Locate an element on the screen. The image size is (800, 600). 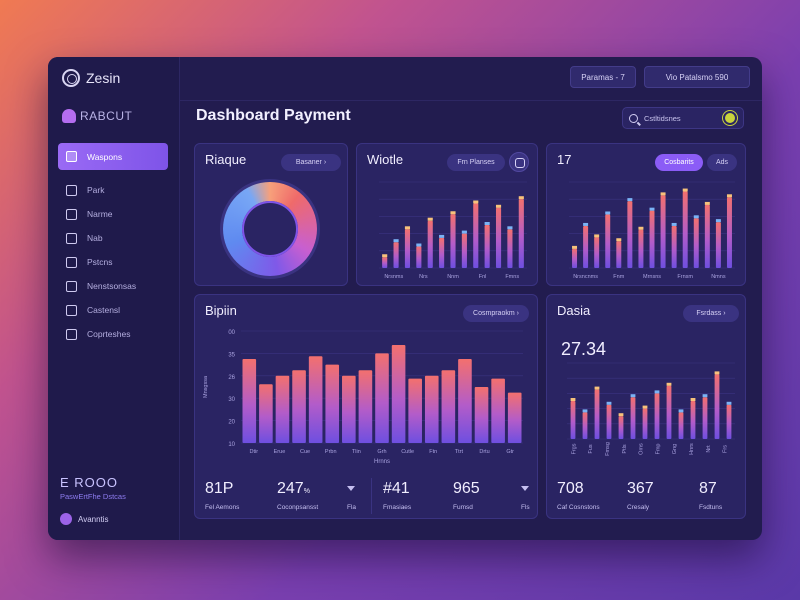
stat-label: Fumsd is located at coordinates (463, 507).